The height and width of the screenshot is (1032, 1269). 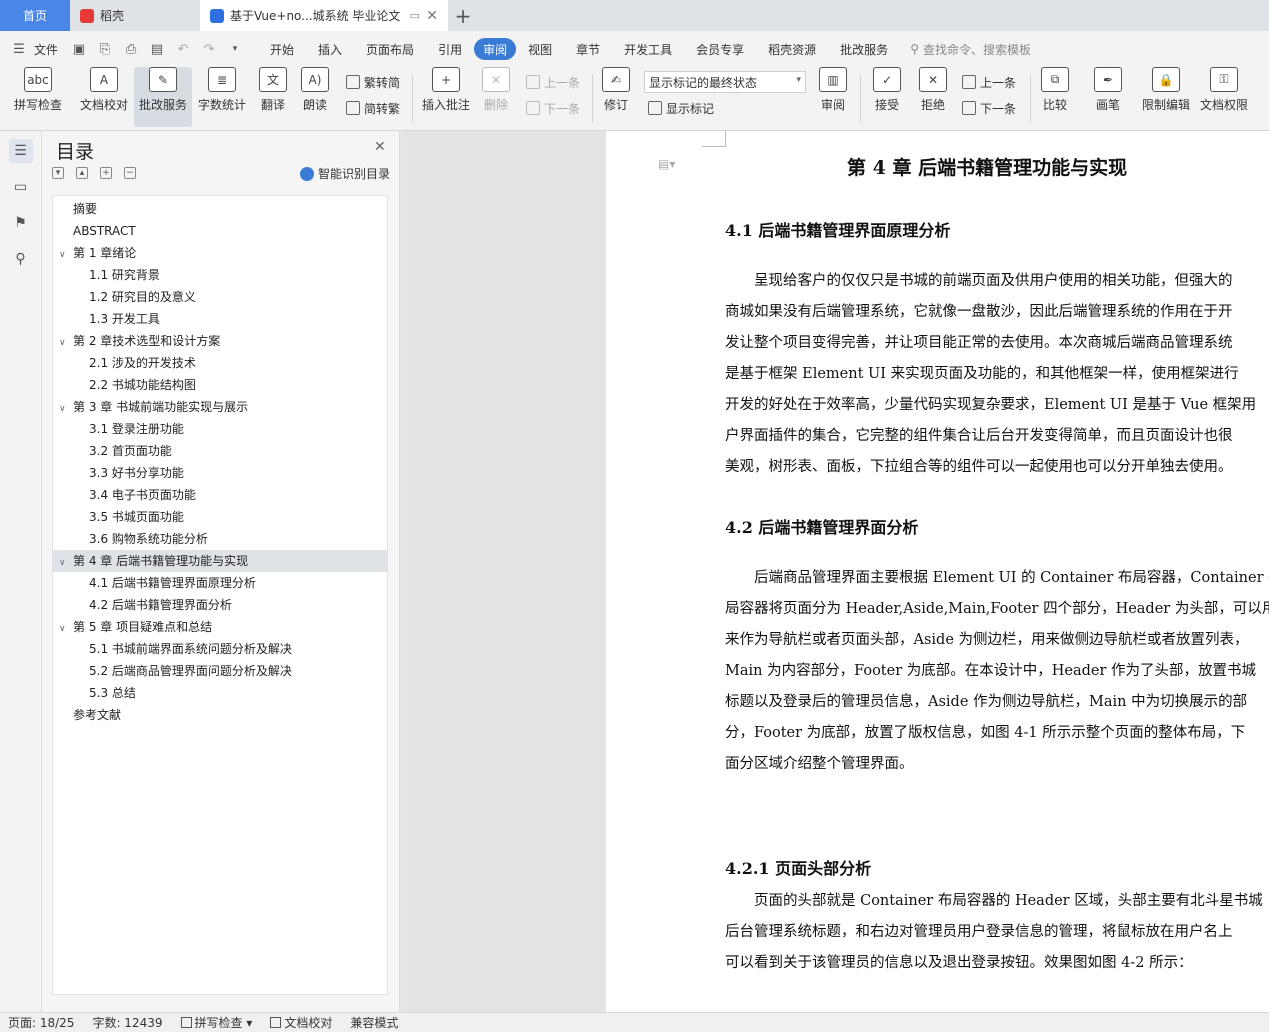 I want to click on proof-icon, so click(x=276, y=1022).